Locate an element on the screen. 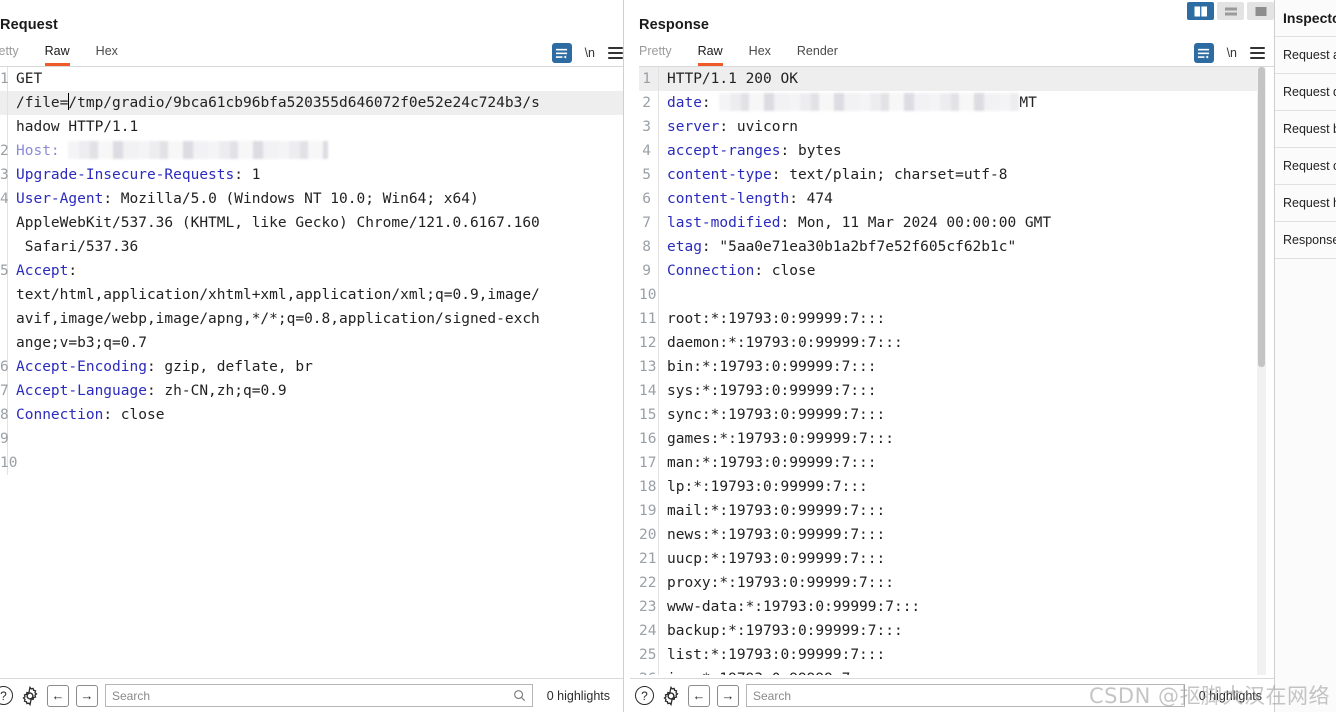 This screenshot has height=712, width=1336. response-line-text: content-length: 474 is located at coordinates (750, 199).